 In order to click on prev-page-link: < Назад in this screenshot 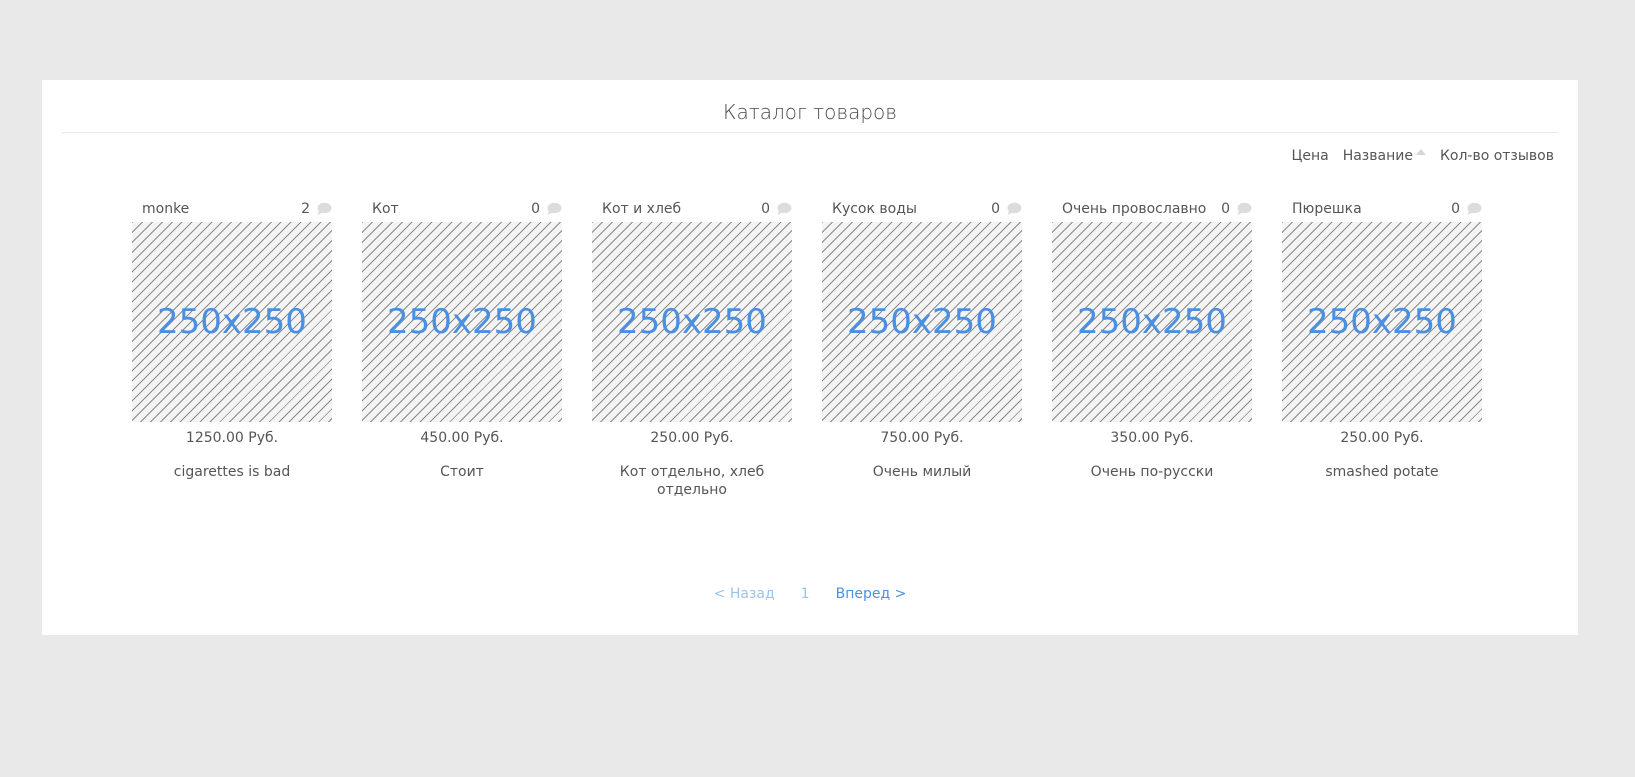, I will do `click(744, 594)`.